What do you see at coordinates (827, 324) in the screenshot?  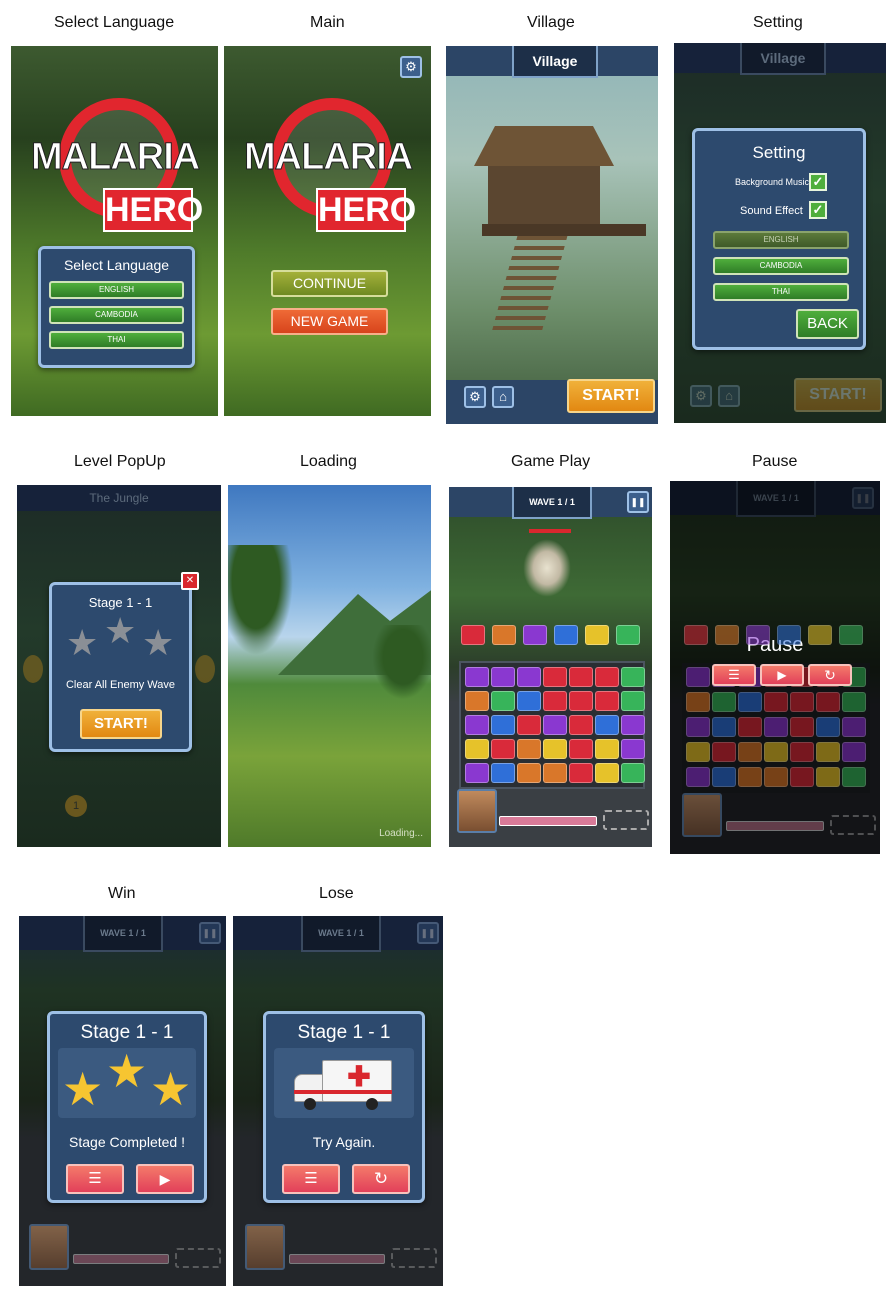 I see `back-button: BACK` at bounding box center [827, 324].